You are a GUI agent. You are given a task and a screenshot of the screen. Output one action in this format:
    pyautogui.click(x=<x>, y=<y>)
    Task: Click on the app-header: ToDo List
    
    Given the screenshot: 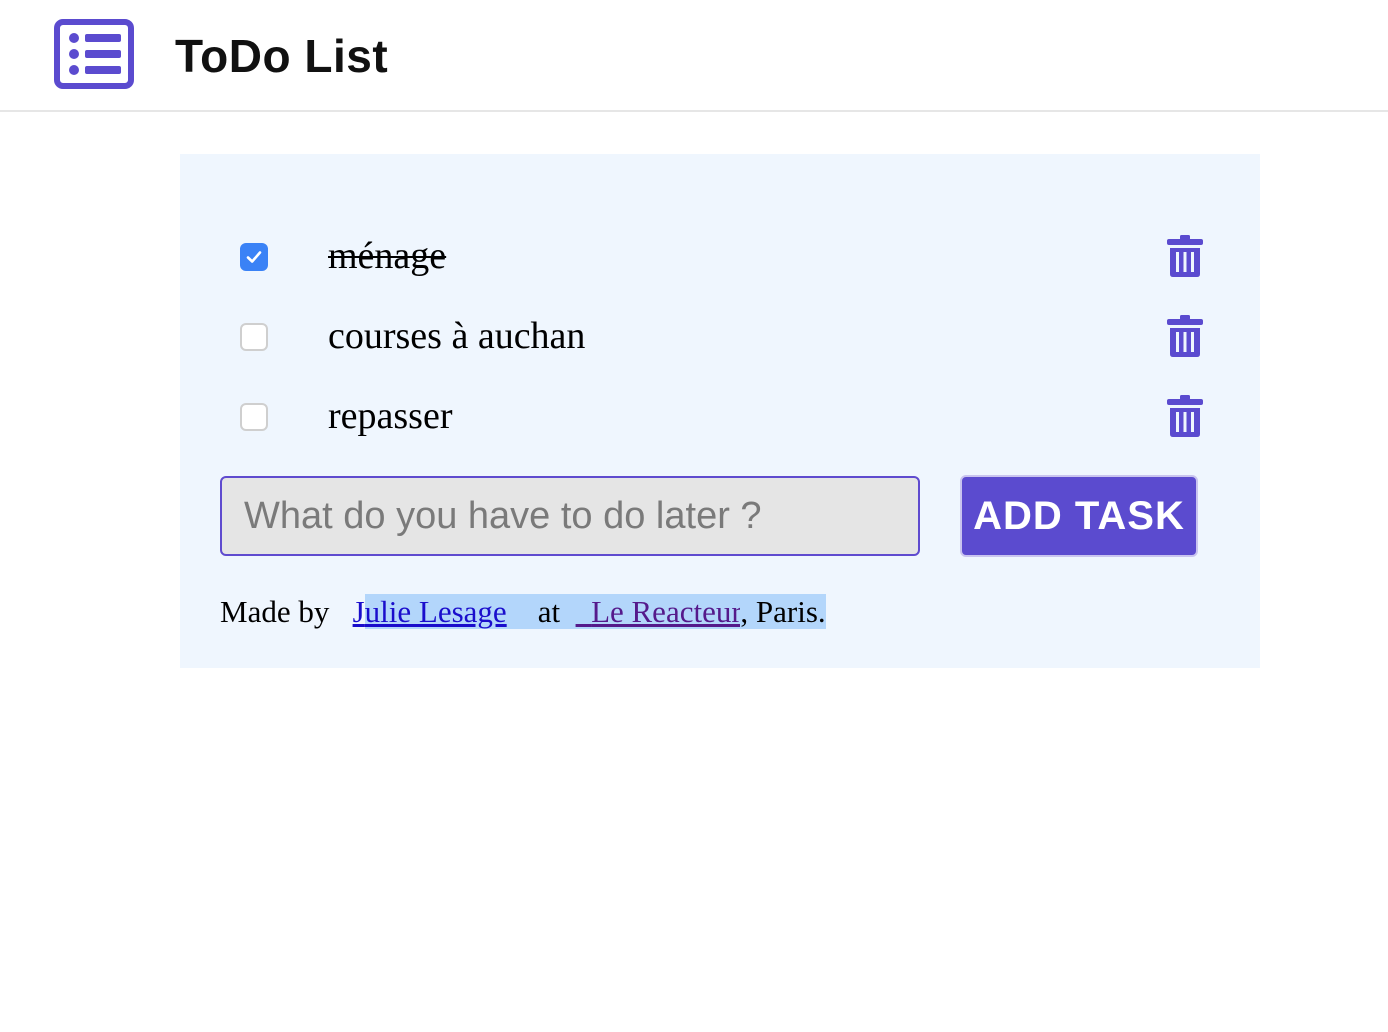 What is the action you would take?
    pyautogui.click(x=694, y=56)
    